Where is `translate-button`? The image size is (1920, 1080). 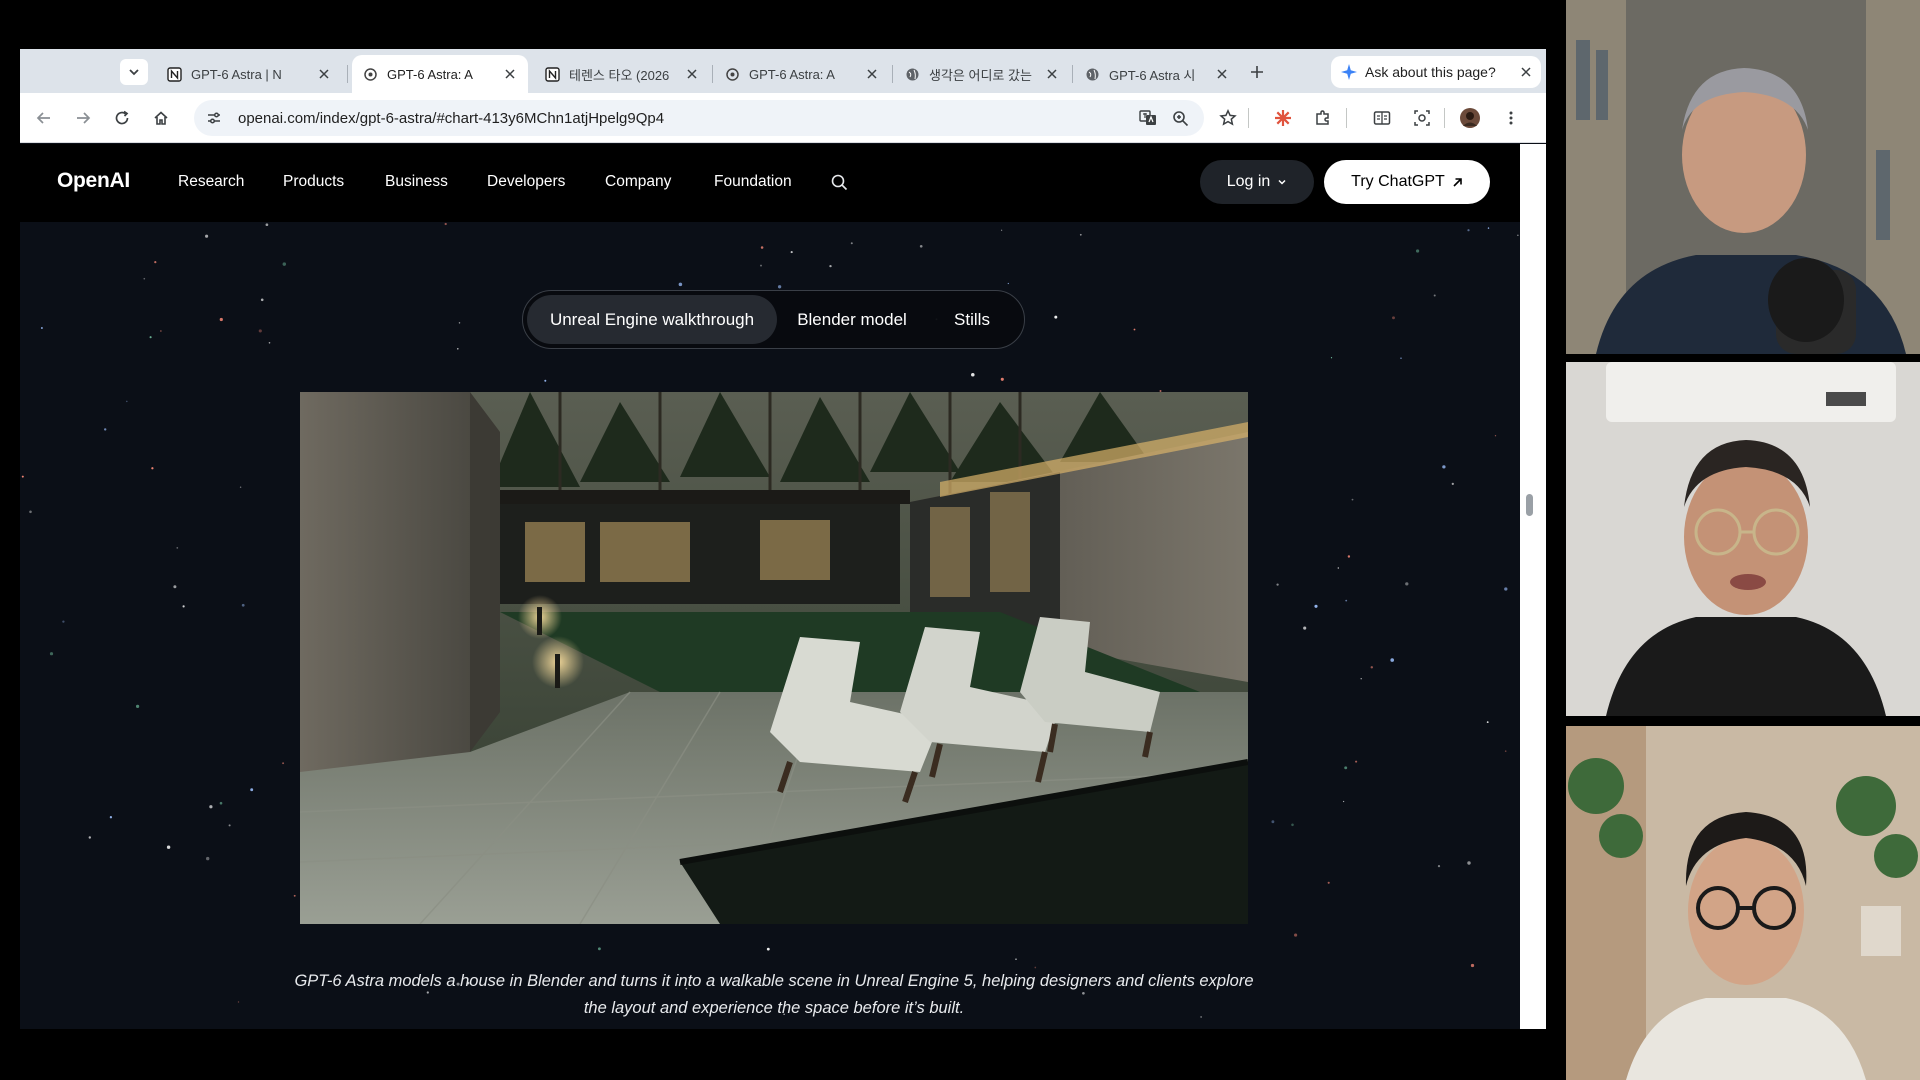
translate-button is located at coordinates (1148, 118).